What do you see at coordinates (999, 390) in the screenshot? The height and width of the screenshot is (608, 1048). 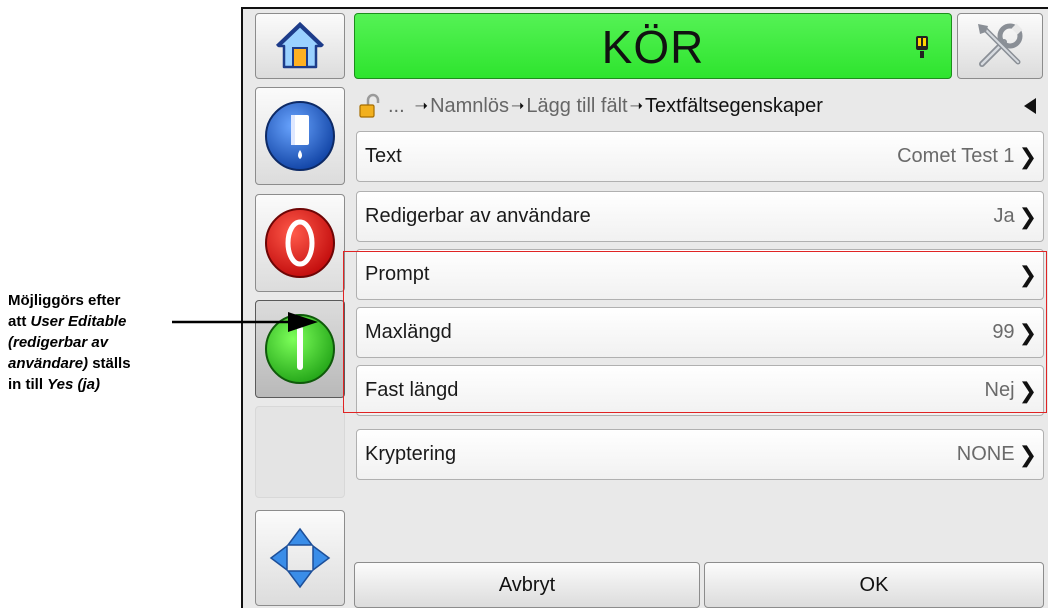 I see `property-value: Nej` at bounding box center [999, 390].